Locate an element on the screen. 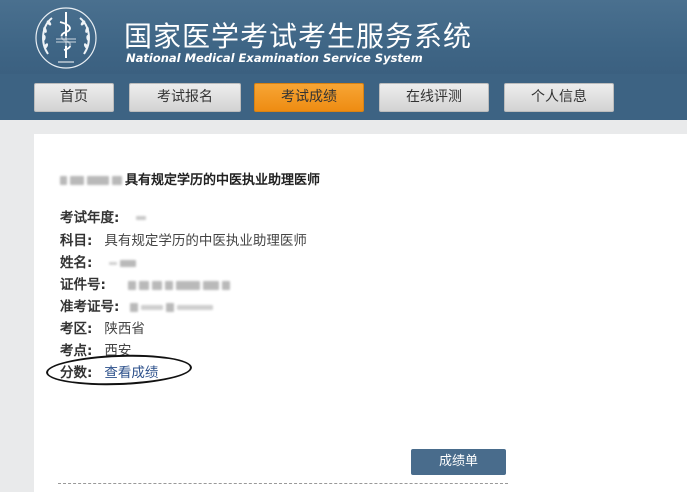 Image resolution: width=687 pixels, height=492 pixels. field-admission-ticket: 准考证号: is located at coordinates (138, 305).